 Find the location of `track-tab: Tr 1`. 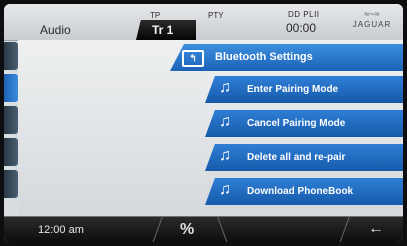

track-tab: Tr 1 is located at coordinates (166, 30).